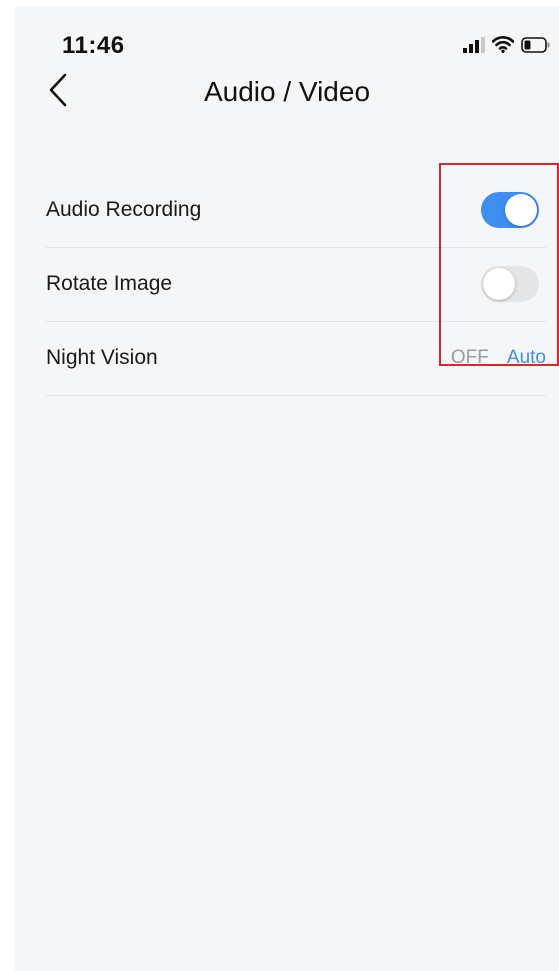 The image size is (559, 971). What do you see at coordinates (124, 209) in the screenshot?
I see `setting-label: Audio Recording` at bounding box center [124, 209].